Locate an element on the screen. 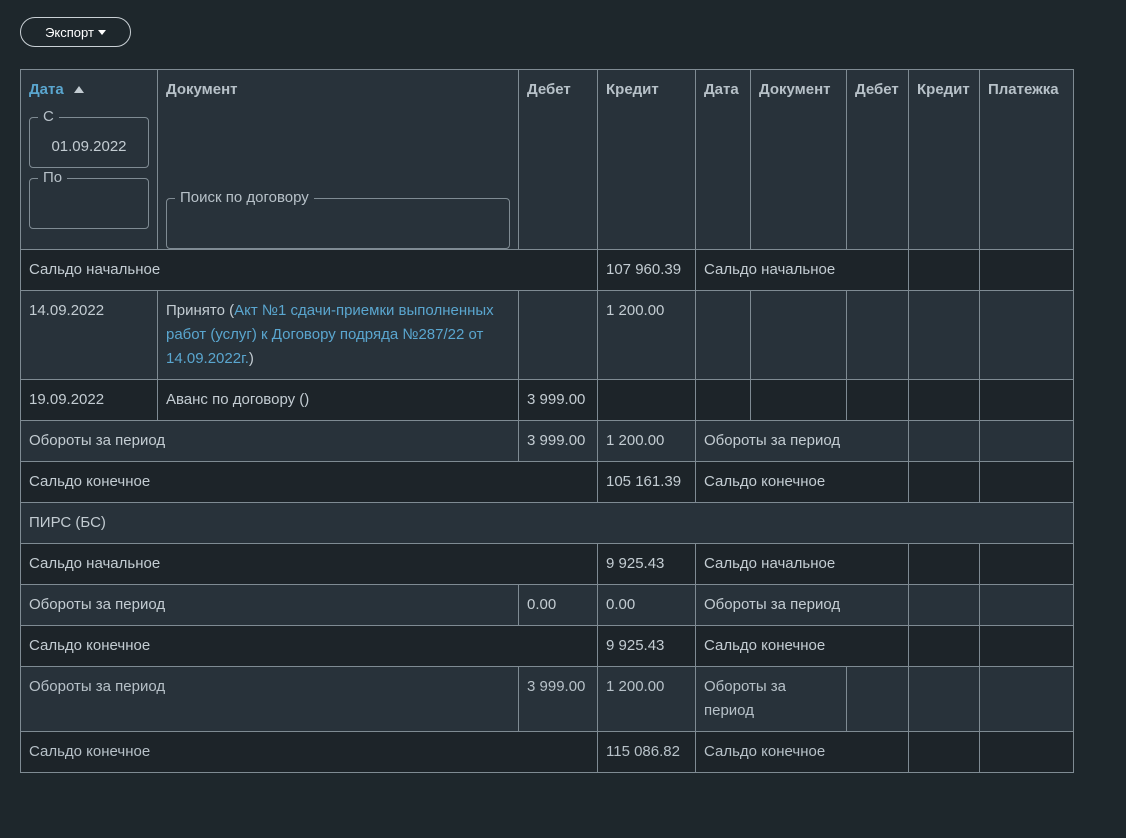 The height and width of the screenshot is (838, 1126). contract-search-field: Поиск по договору is located at coordinates (338, 218).